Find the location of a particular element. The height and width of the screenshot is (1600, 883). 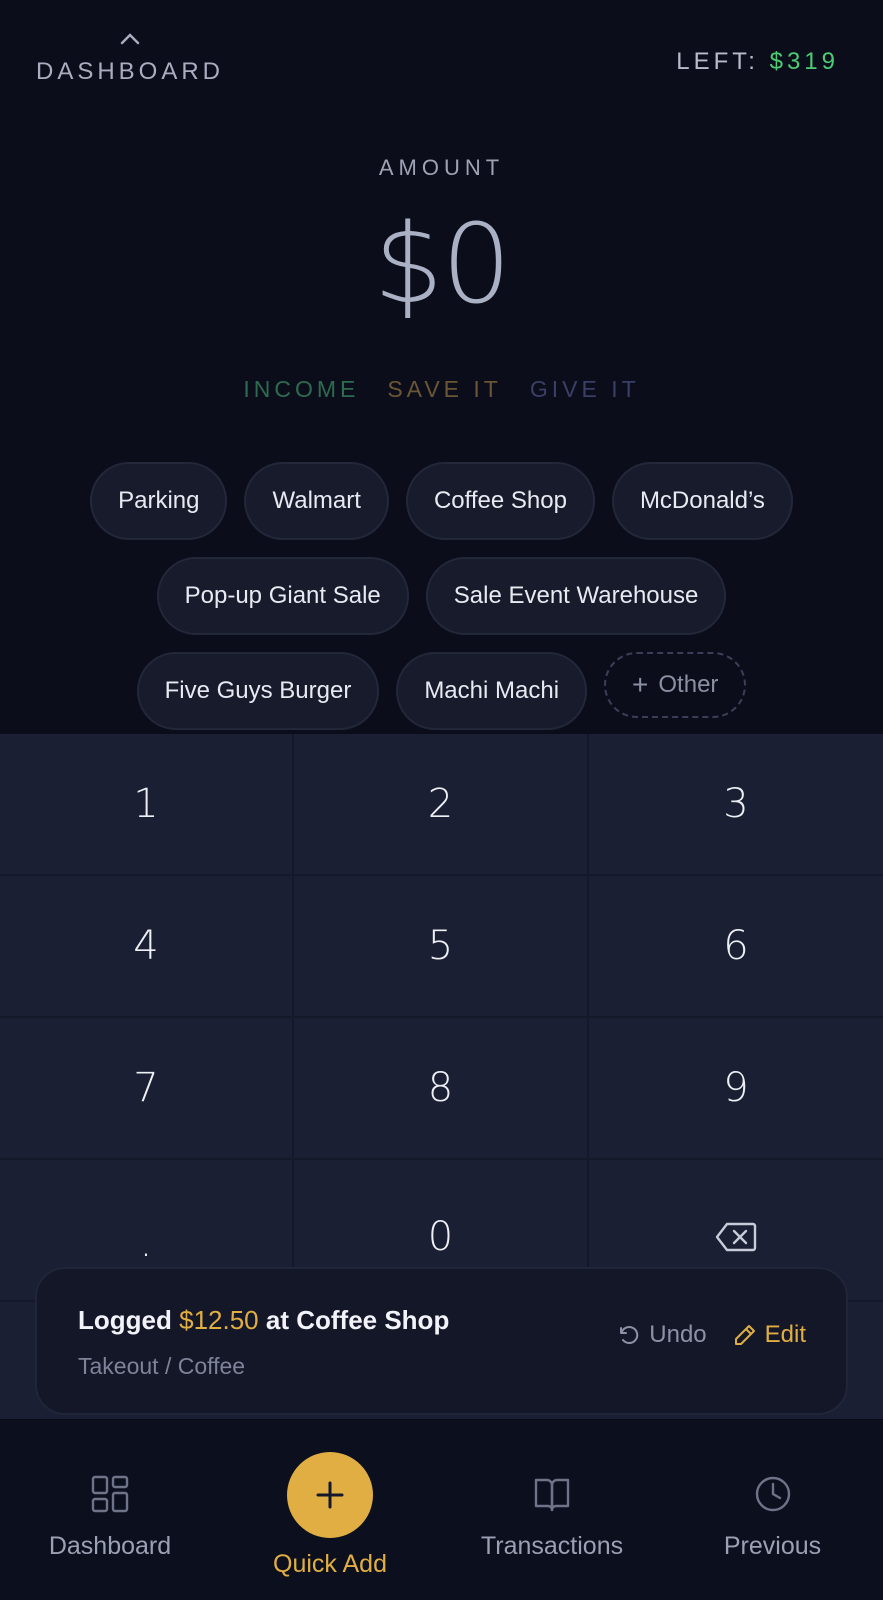

nav-previous-label: Previous is located at coordinates (772, 1546).